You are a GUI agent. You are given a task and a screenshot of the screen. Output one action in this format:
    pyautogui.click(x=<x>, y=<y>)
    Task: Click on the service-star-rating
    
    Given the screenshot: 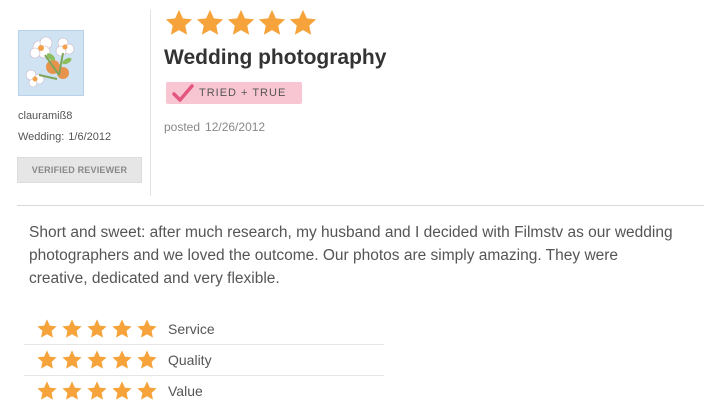 What is the action you would take?
    pyautogui.click(x=102, y=329)
    